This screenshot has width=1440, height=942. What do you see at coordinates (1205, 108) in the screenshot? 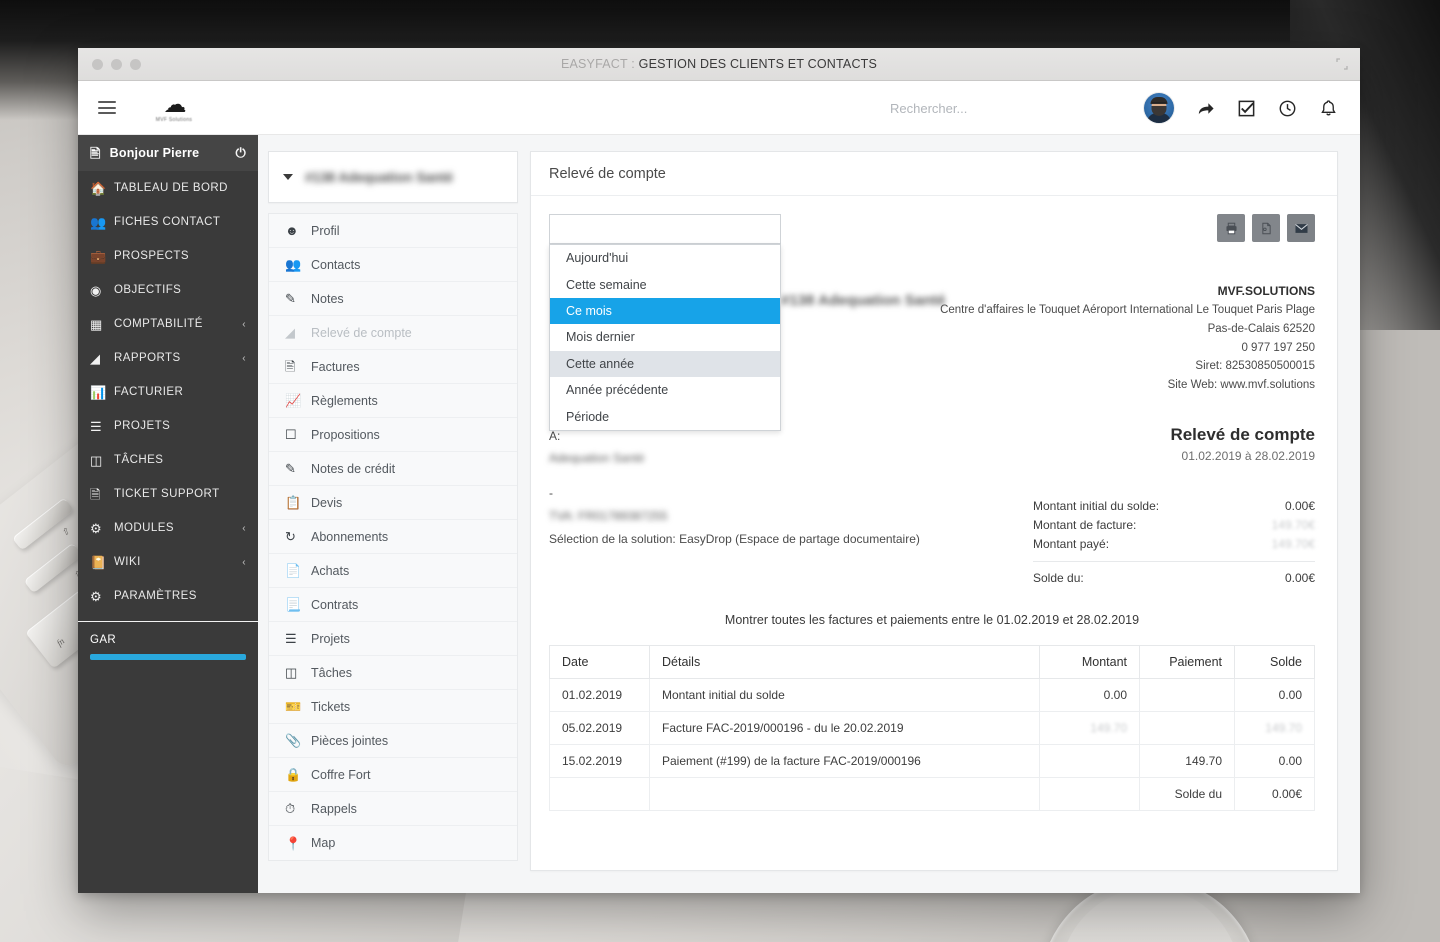
I see `share-arrow-icon` at bounding box center [1205, 108].